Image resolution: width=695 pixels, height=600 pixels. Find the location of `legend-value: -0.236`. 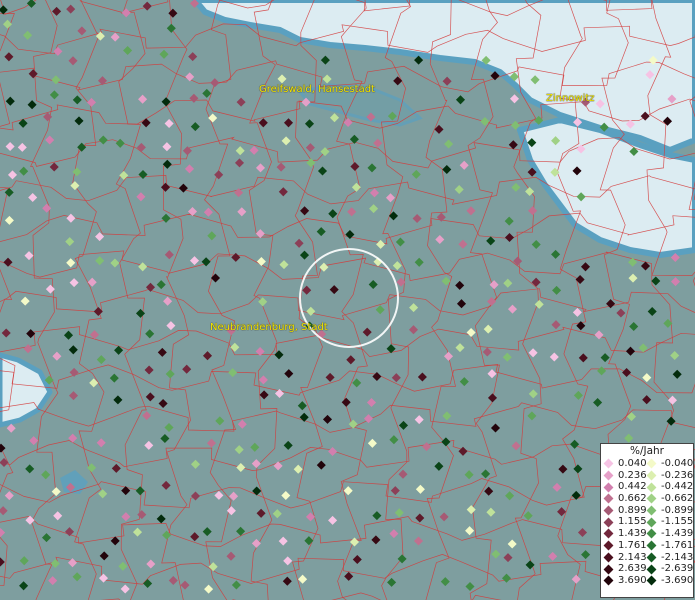

legend-value: -0.236 is located at coordinates (677, 475).